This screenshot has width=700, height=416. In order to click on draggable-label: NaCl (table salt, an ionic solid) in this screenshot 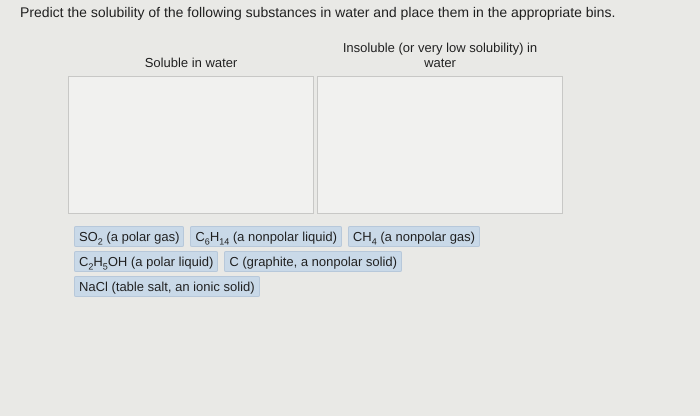, I will do `click(167, 286)`.